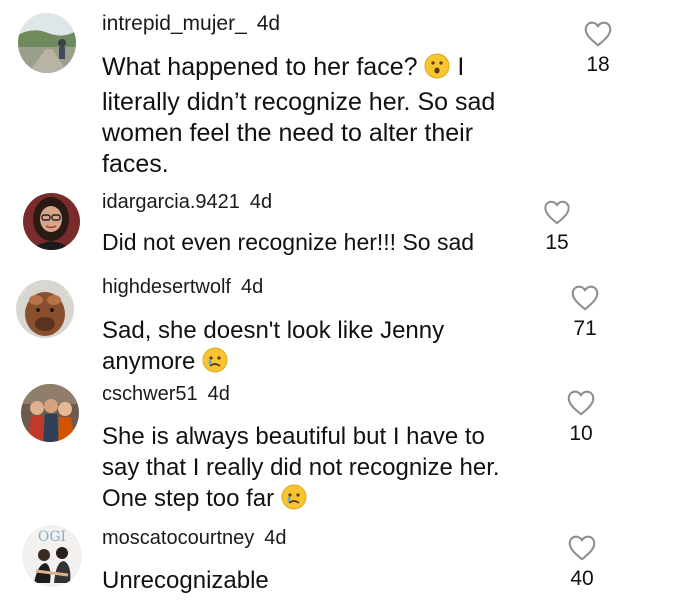  Describe the element at coordinates (150, 394) in the screenshot. I see `username-link: cschwer51` at that location.